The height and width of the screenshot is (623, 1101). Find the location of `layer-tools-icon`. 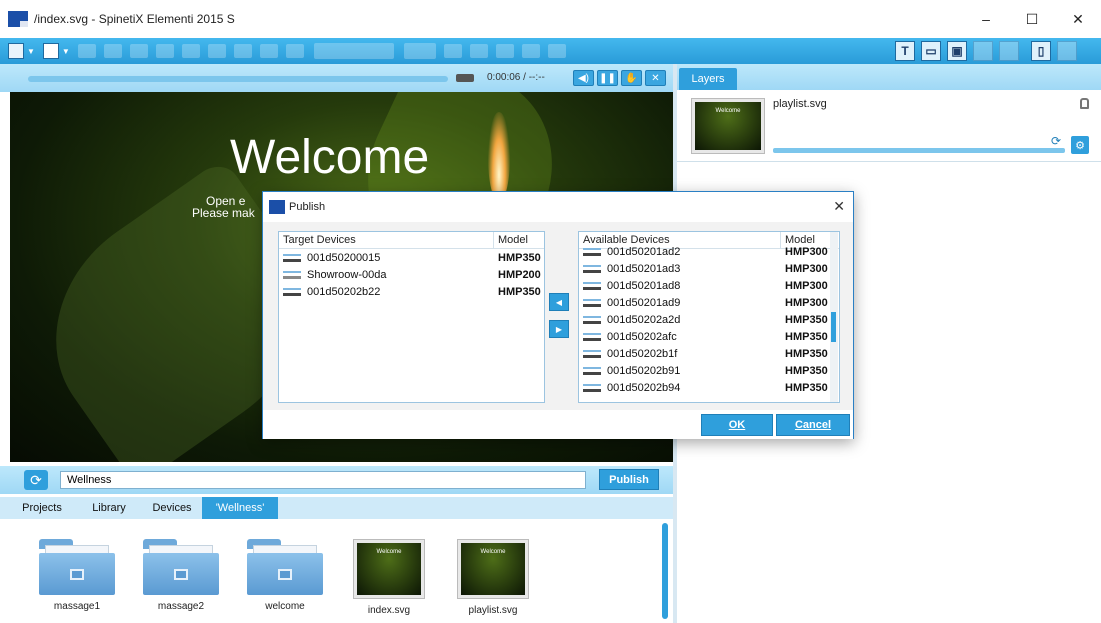

layer-tools-icon is located at coordinates (983, 51).